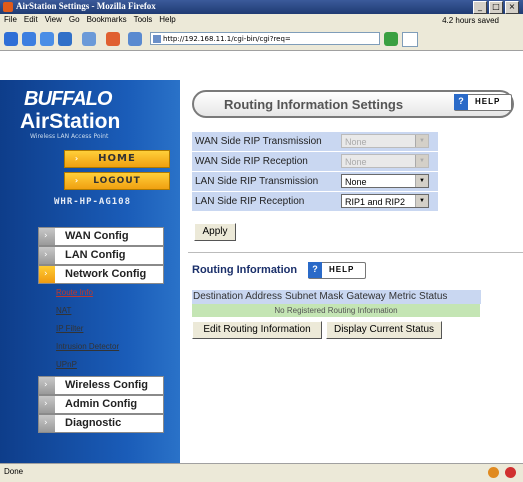  Describe the element at coordinates (261, 65) in the screenshot. I see `page-top-margin` at that location.